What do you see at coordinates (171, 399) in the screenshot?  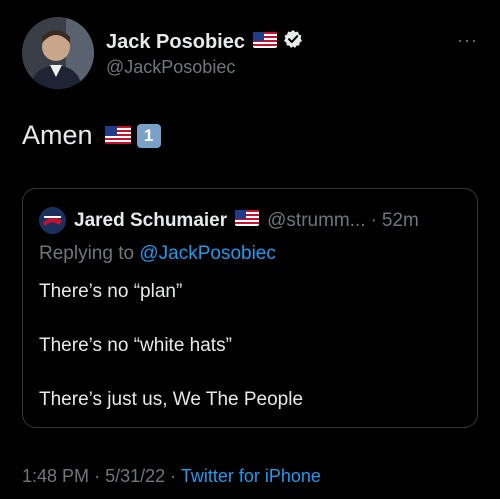 I see `quoted-tweet-line: There’s just us, We The People` at bounding box center [171, 399].